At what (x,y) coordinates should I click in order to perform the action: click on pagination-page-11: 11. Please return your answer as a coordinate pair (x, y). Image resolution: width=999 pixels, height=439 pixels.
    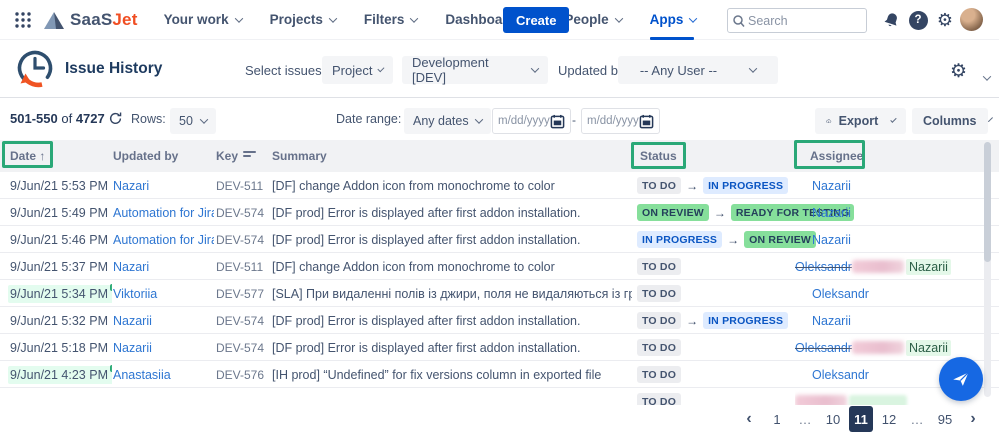
    Looking at the image, I should click on (861, 419).